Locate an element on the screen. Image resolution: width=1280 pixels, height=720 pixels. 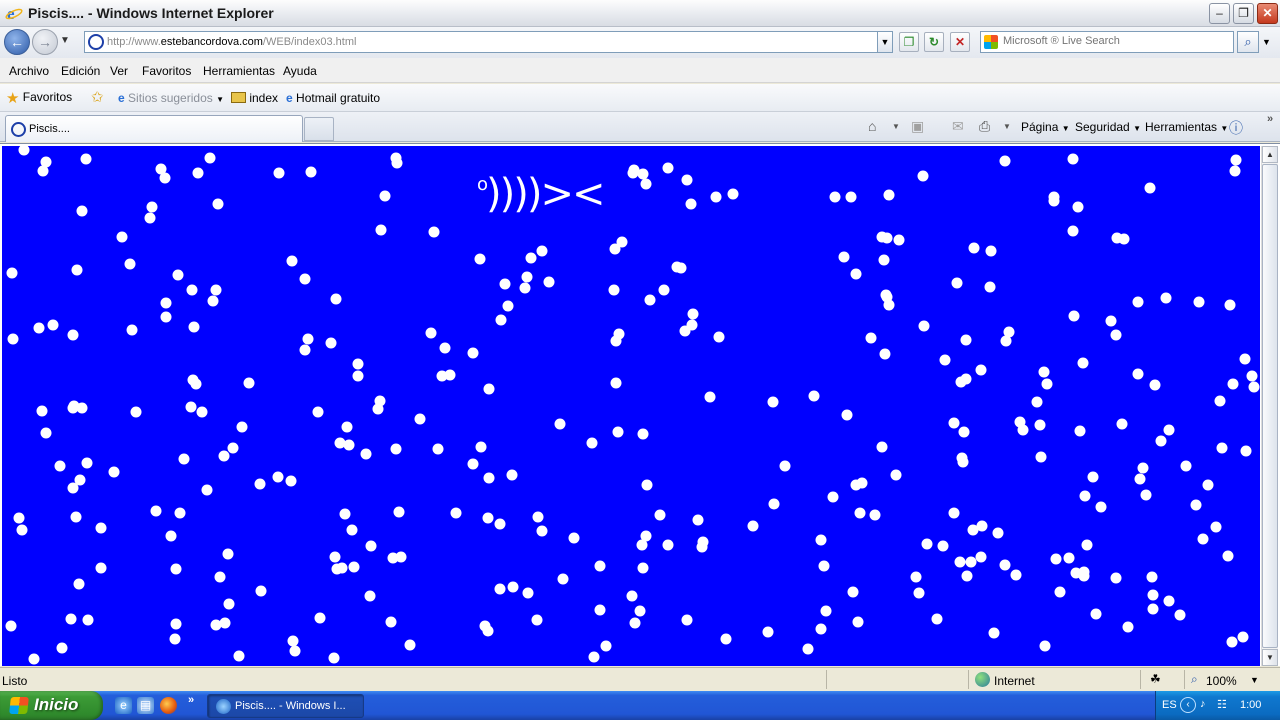
mail-icon: ✉ is located at coordinates (958, 126).